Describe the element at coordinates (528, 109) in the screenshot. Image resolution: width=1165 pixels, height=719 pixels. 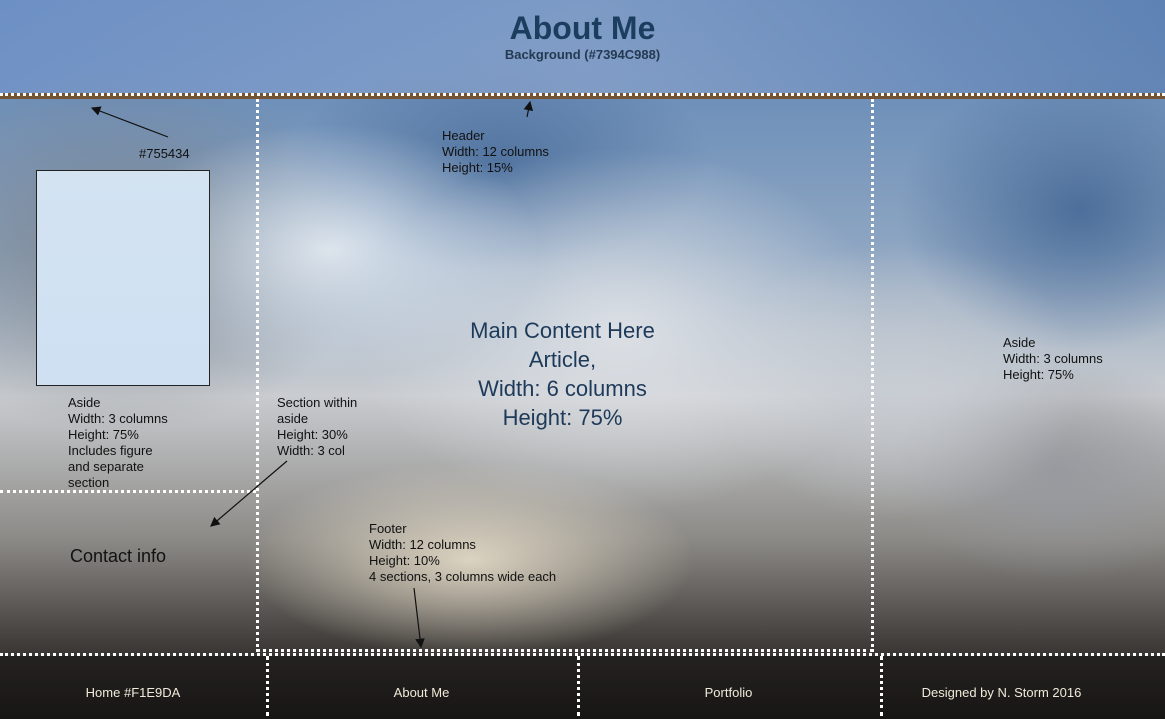
I see `header-arrow` at that location.